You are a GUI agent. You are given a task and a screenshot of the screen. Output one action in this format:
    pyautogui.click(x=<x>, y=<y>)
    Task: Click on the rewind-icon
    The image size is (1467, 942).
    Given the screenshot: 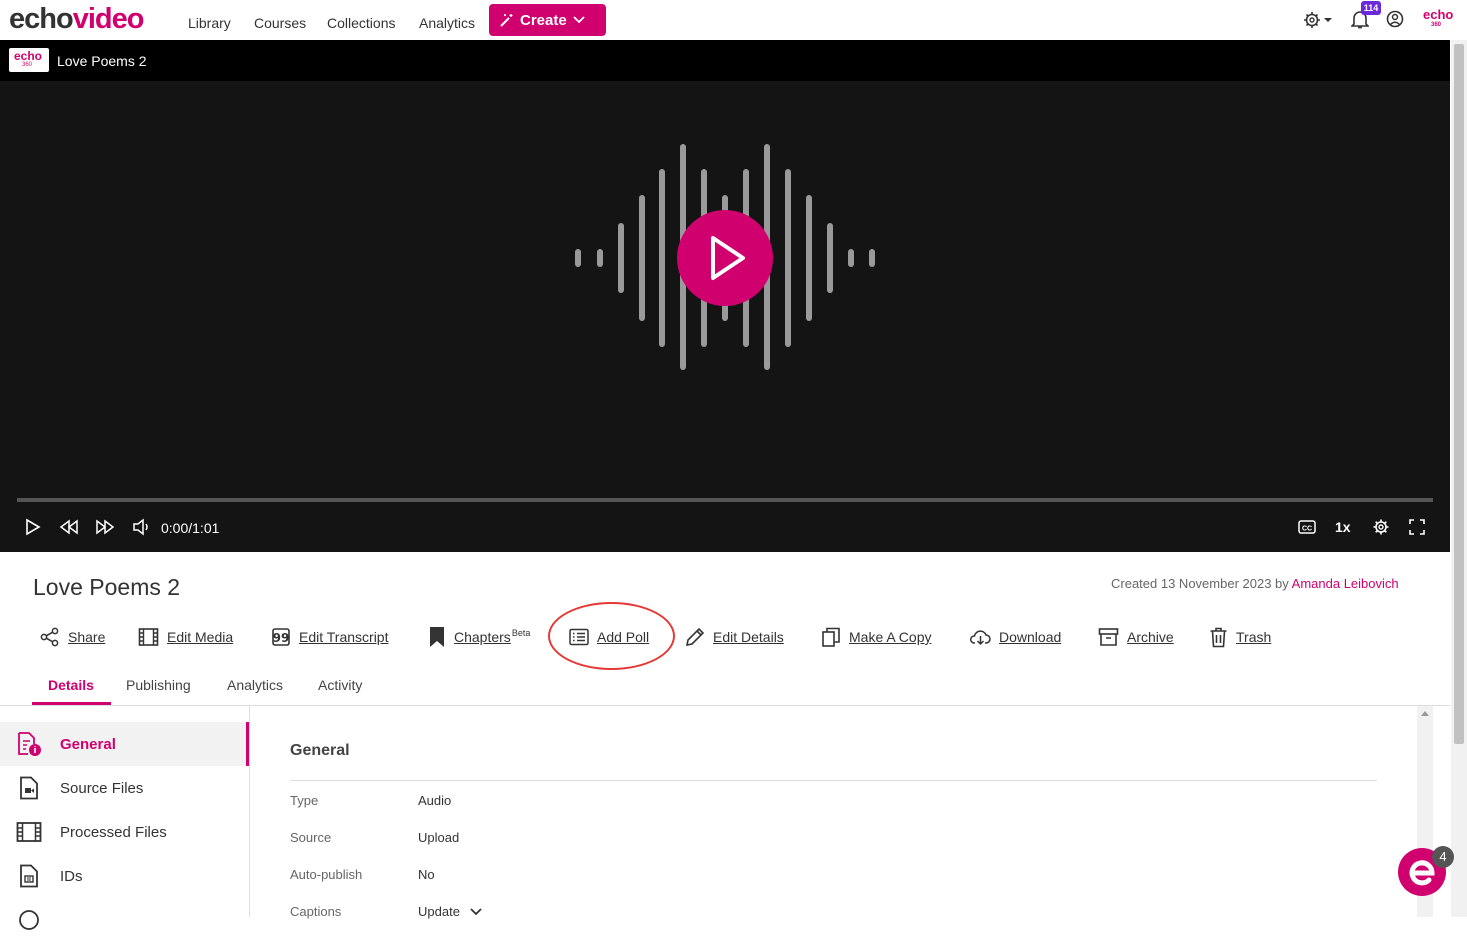 What is the action you would take?
    pyautogui.click(x=69, y=527)
    